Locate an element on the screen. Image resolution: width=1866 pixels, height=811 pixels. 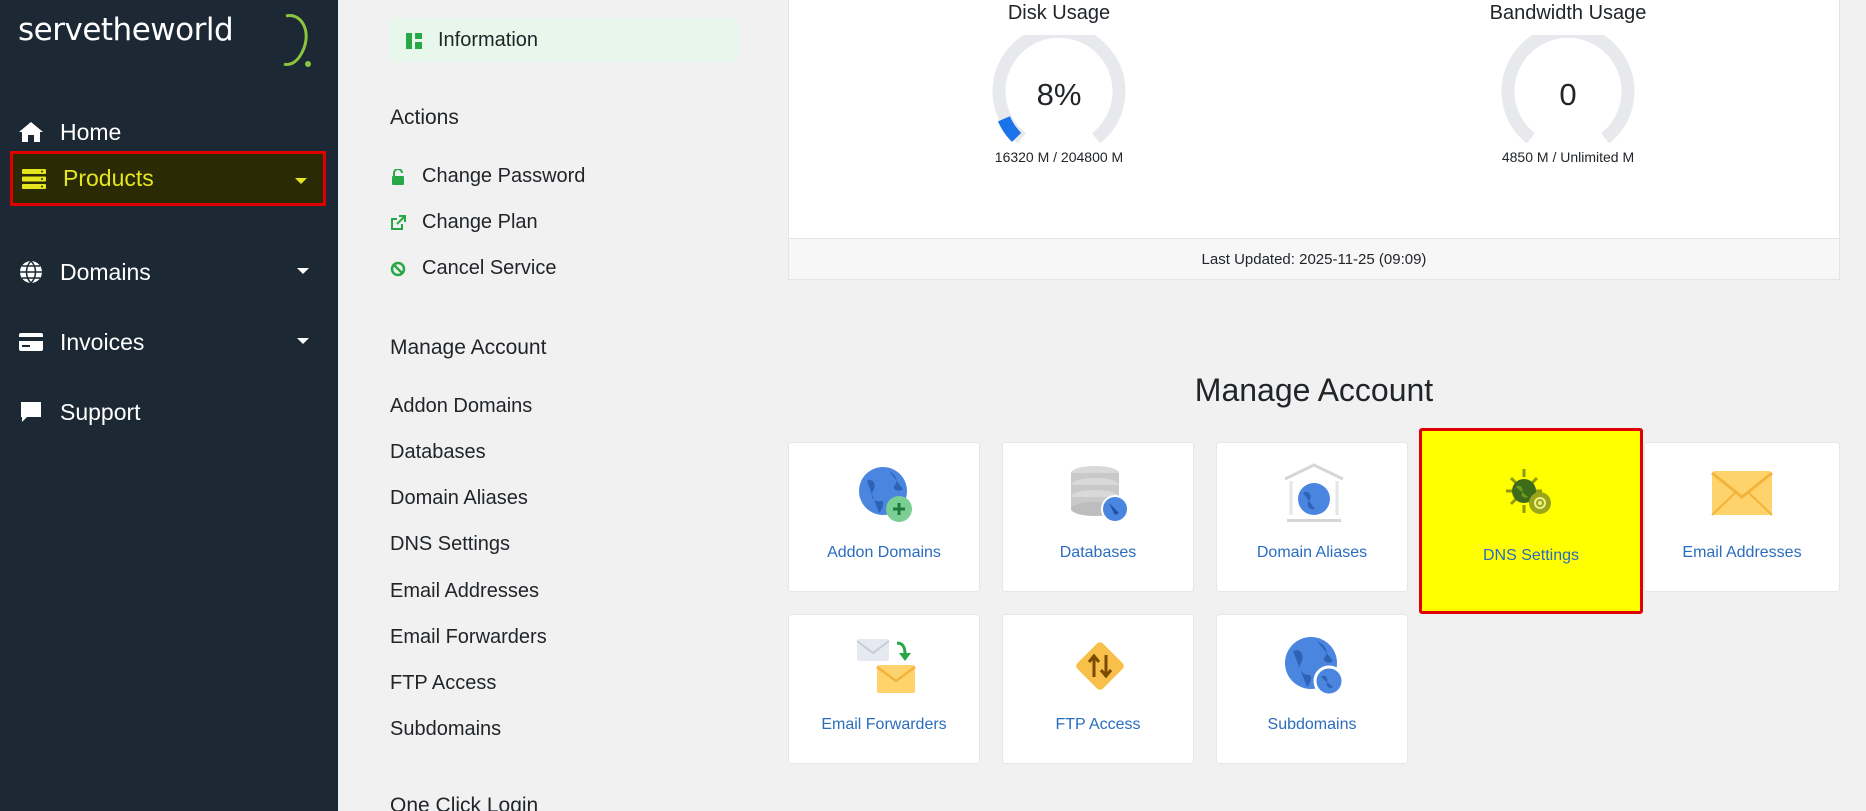
actions-heading: Actions is located at coordinates (424, 117).